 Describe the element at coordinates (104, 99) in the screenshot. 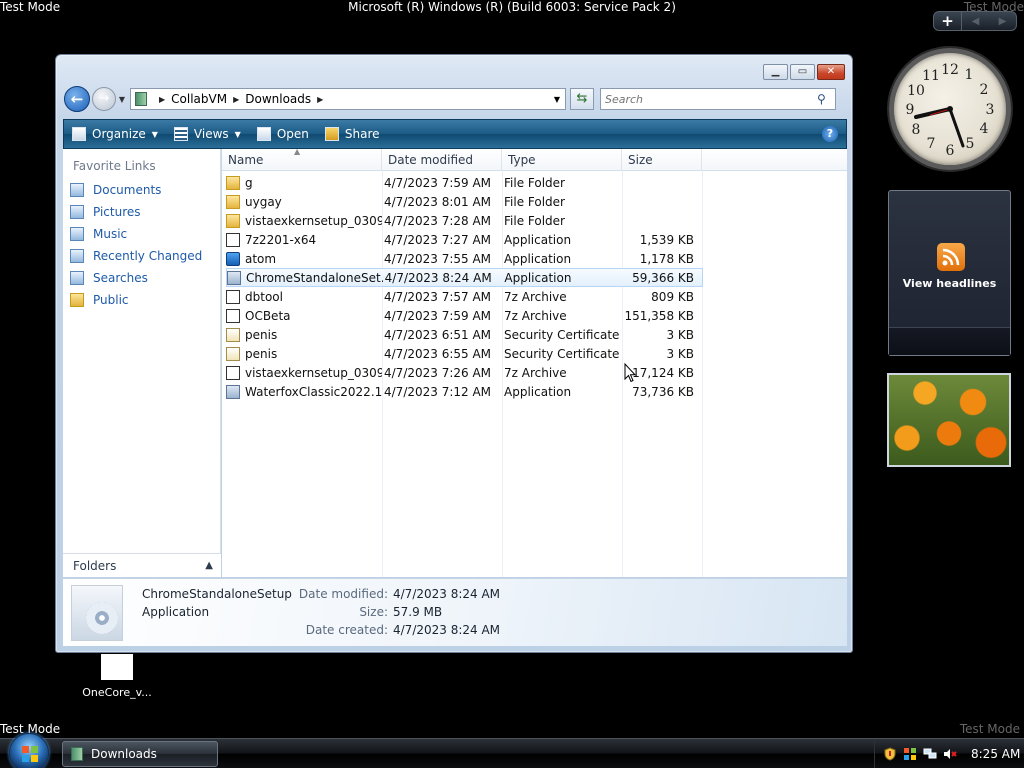

I see `forward-button: →` at that location.